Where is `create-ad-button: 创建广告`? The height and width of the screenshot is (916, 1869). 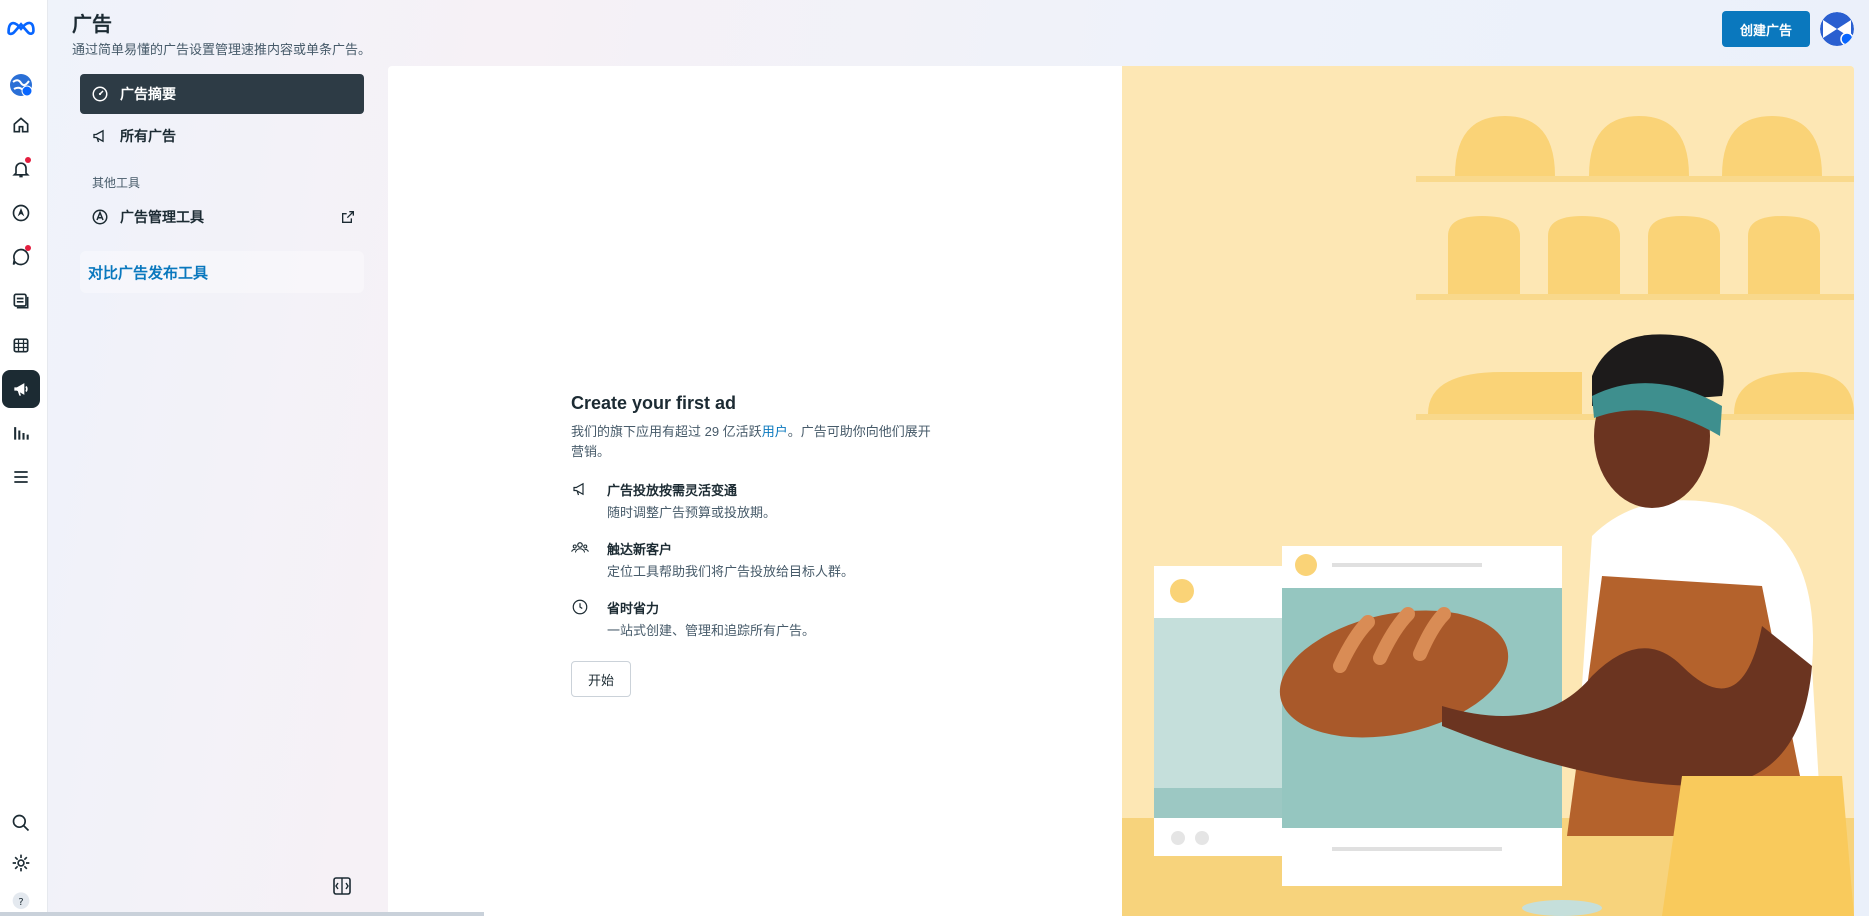 create-ad-button: 创建广告 is located at coordinates (1766, 29).